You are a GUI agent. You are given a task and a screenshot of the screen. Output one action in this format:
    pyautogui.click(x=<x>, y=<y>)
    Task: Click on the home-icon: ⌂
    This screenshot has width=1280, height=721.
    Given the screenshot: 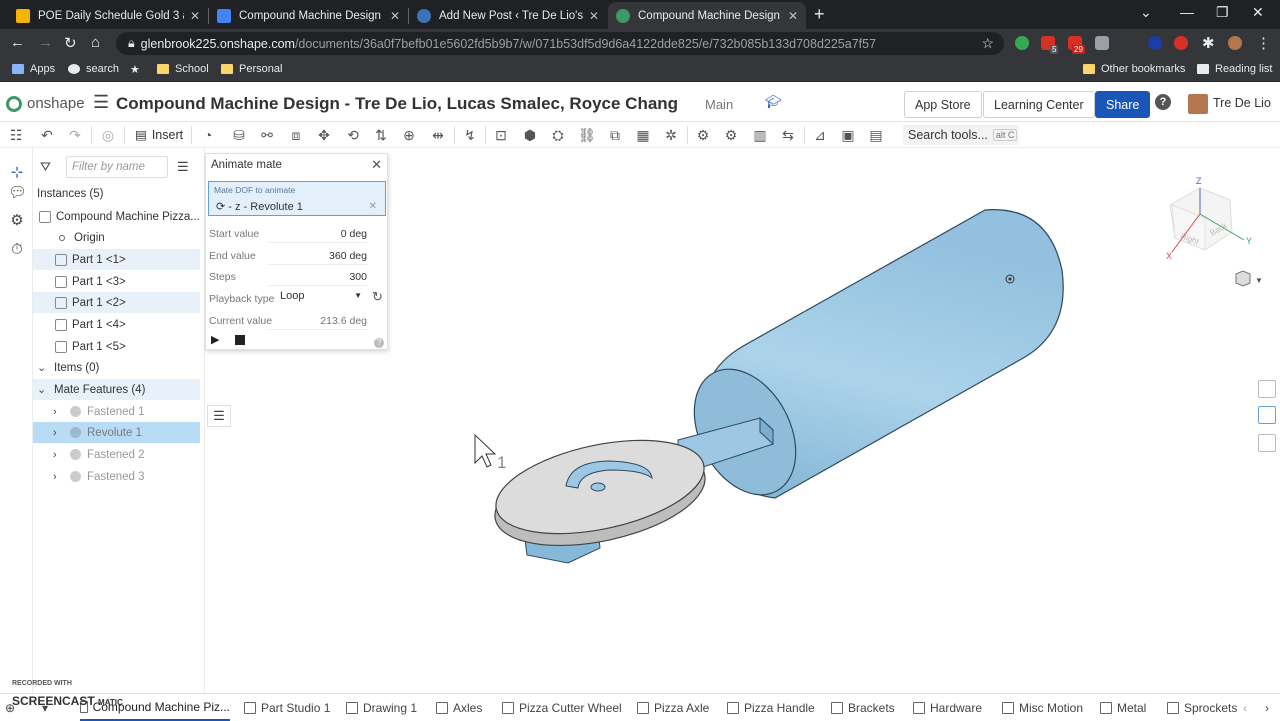 What is the action you would take?
    pyautogui.click(x=95, y=42)
    